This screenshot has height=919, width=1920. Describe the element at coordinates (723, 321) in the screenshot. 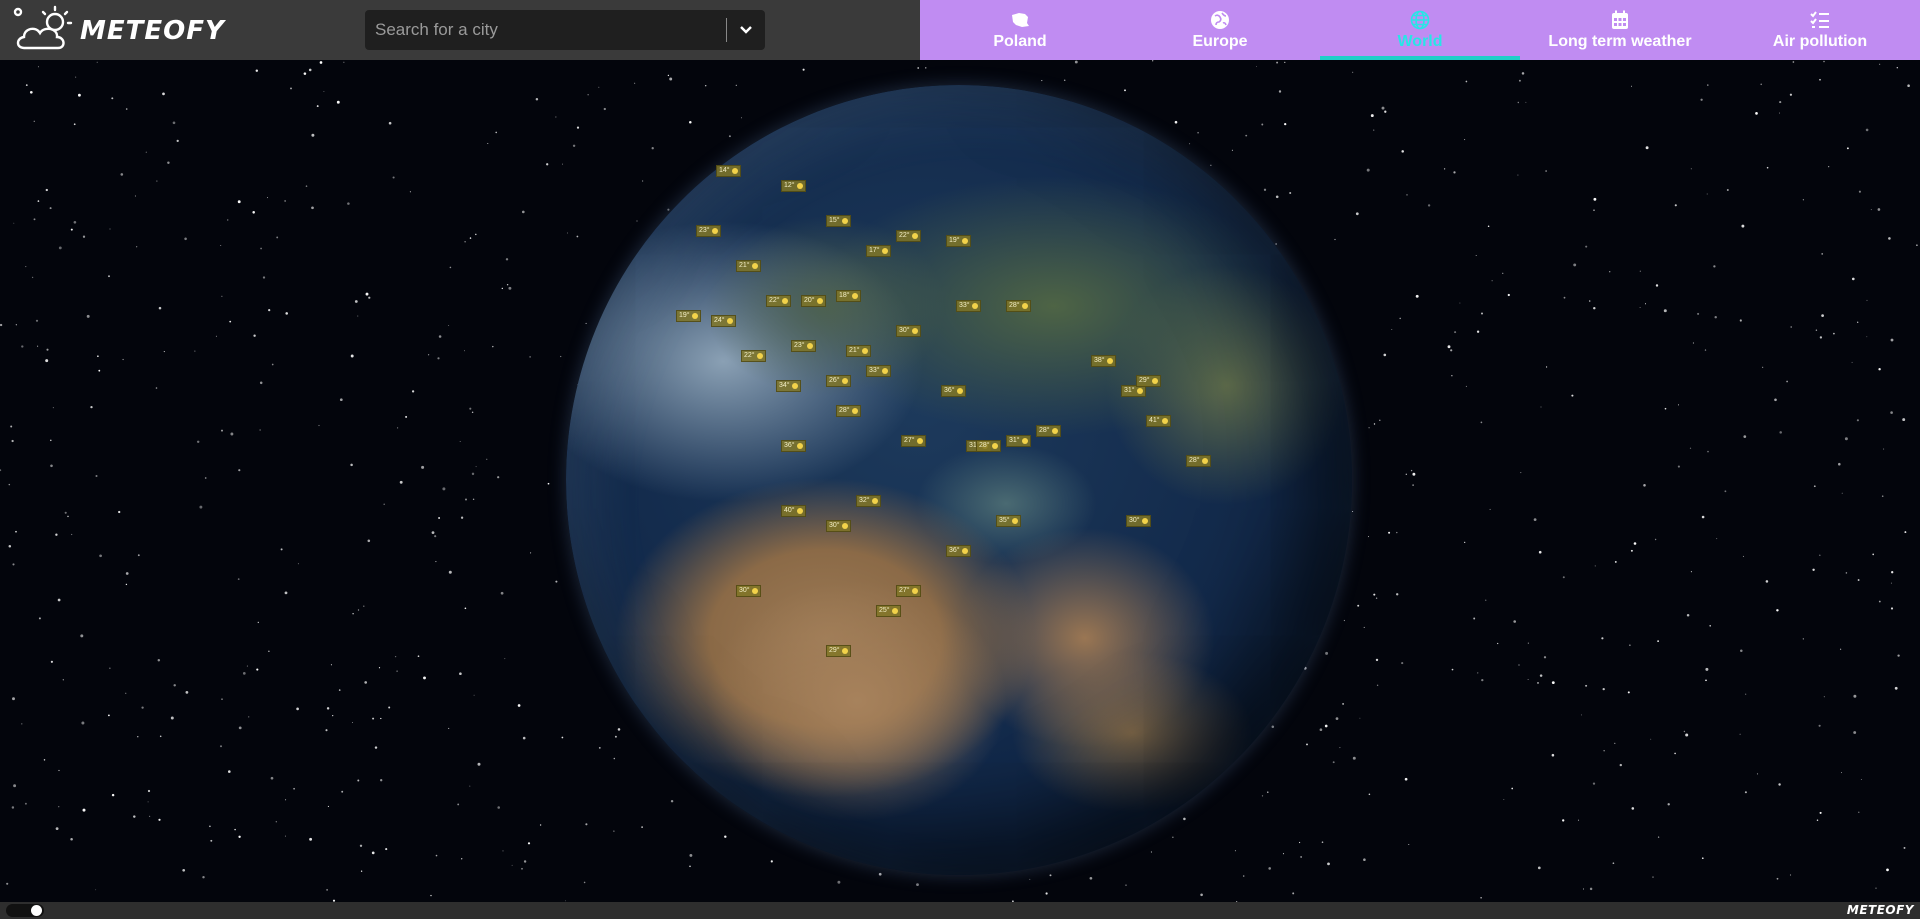

I see `city-weather-marker: 24°` at that location.